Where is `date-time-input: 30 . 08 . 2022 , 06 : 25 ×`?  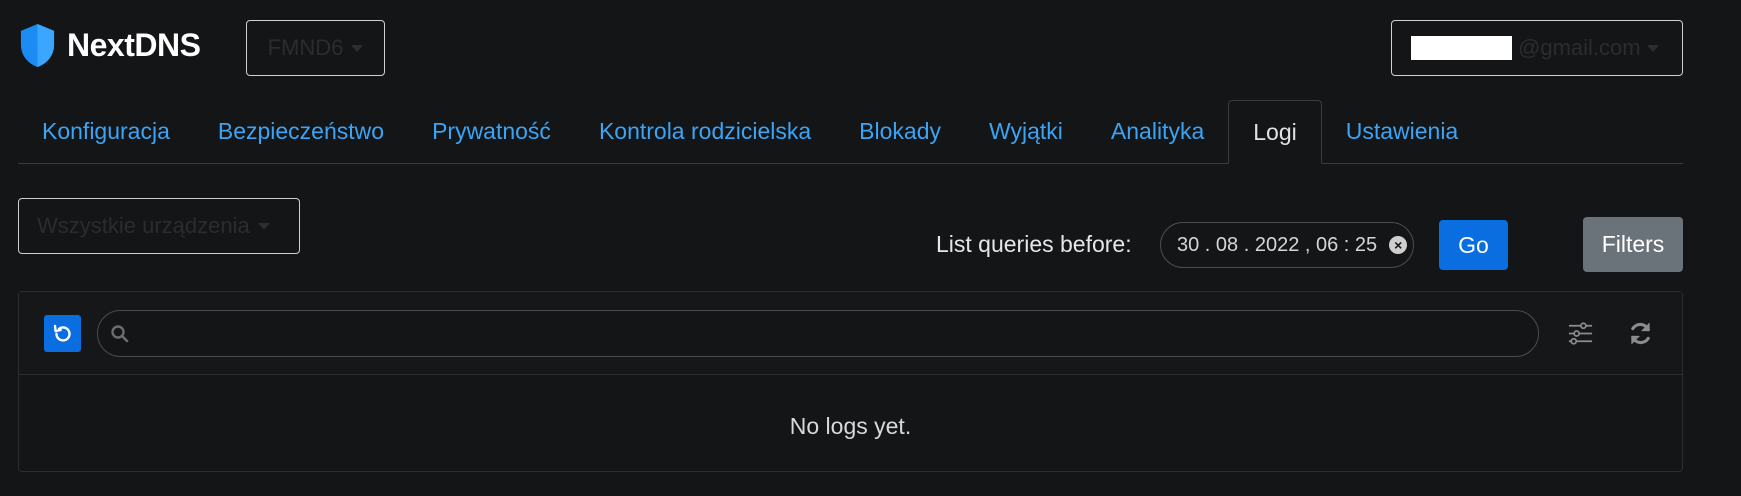
date-time-input: 30 . 08 . 2022 , 06 : 25 × is located at coordinates (1287, 245).